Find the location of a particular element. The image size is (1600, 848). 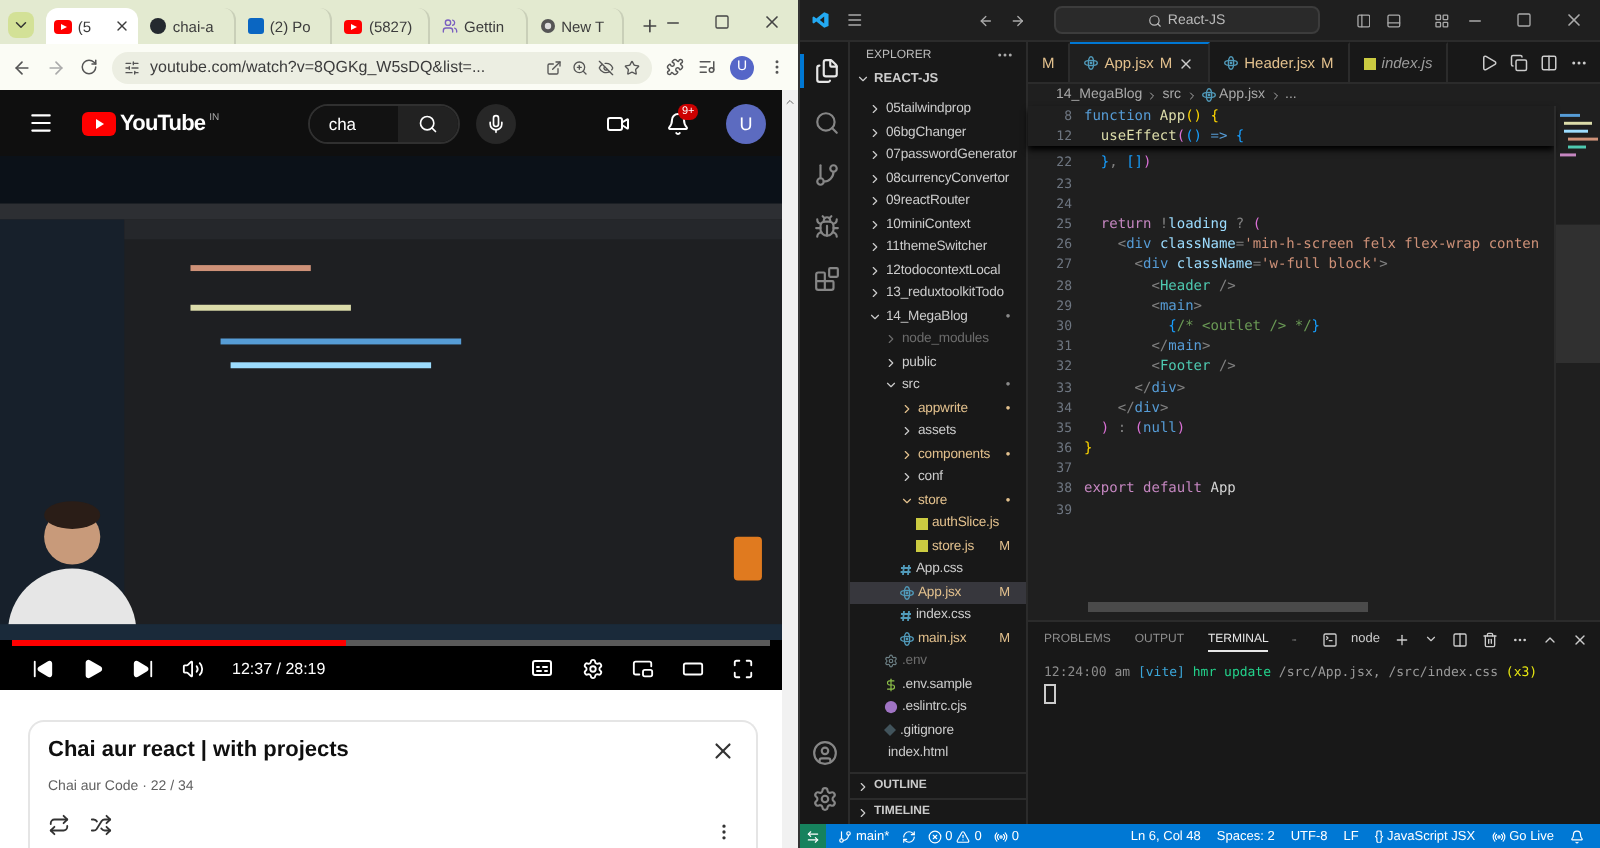

ports-icon is located at coordinates (1000, 836).